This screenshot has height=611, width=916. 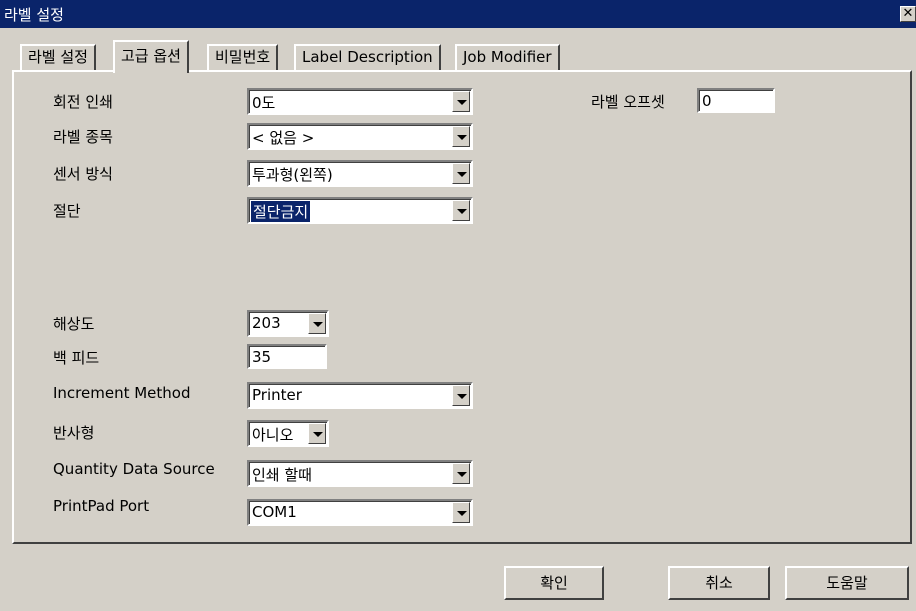 I want to click on label-offset-value: 0, so click(x=707, y=101).